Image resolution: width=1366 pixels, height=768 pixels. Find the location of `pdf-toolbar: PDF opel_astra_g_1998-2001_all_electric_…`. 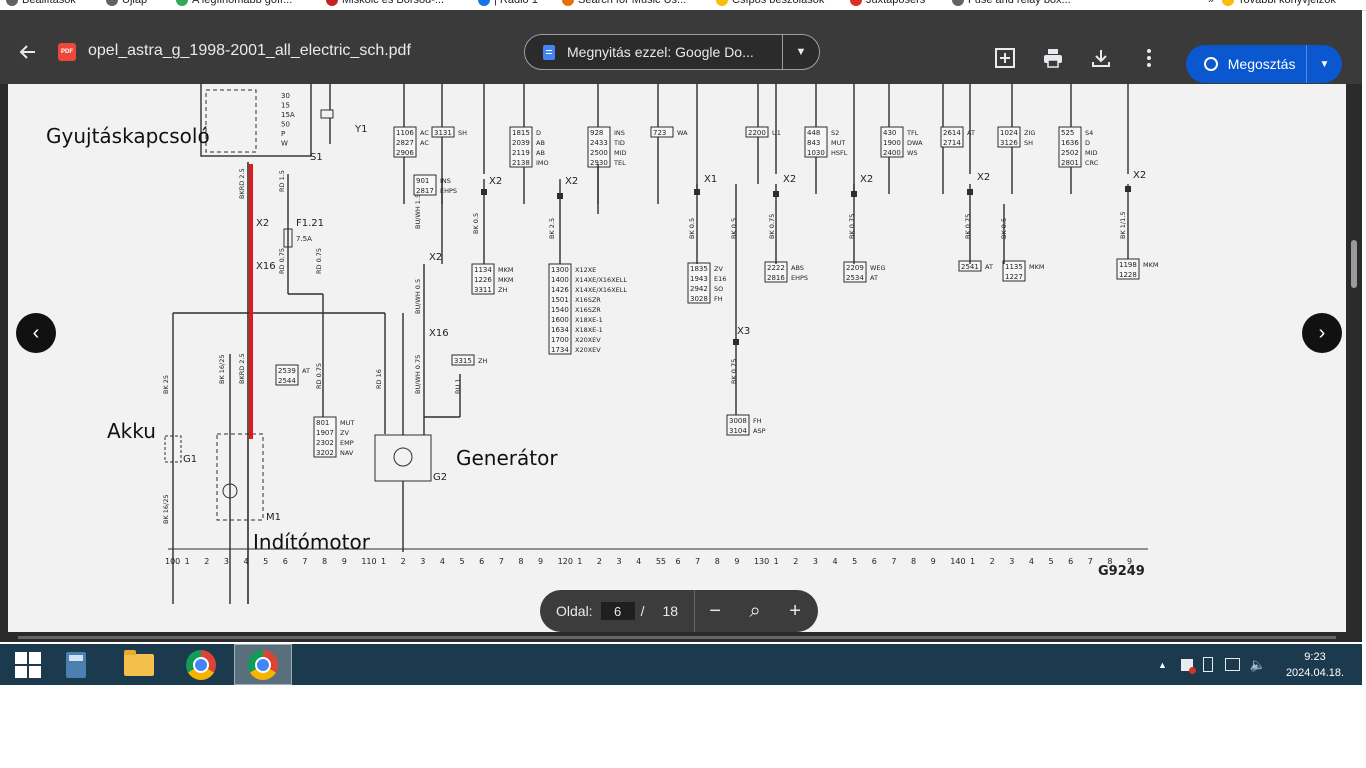

pdf-toolbar: PDF opel_astra_g_1998-2001_all_electric_… is located at coordinates (681, 47).